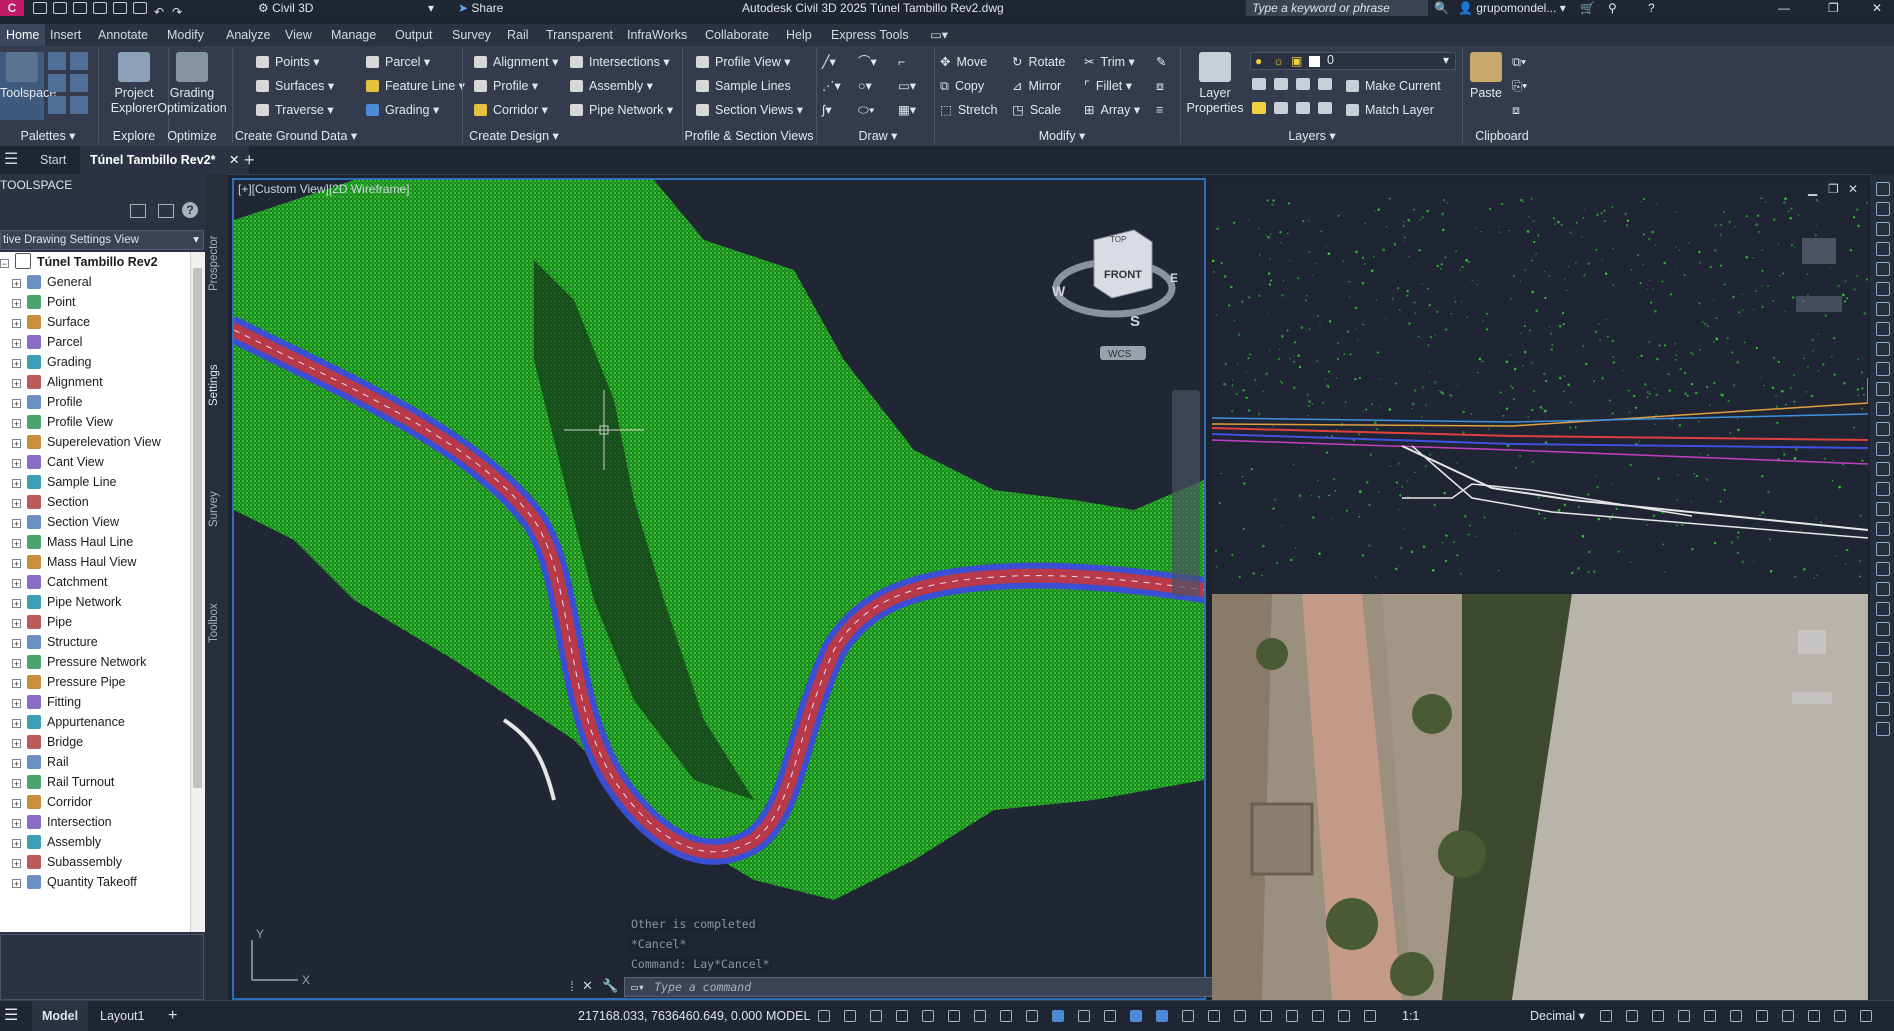 This screenshot has height=1031, width=1894. I want to click on tab-settings: Settings, so click(217, 385).